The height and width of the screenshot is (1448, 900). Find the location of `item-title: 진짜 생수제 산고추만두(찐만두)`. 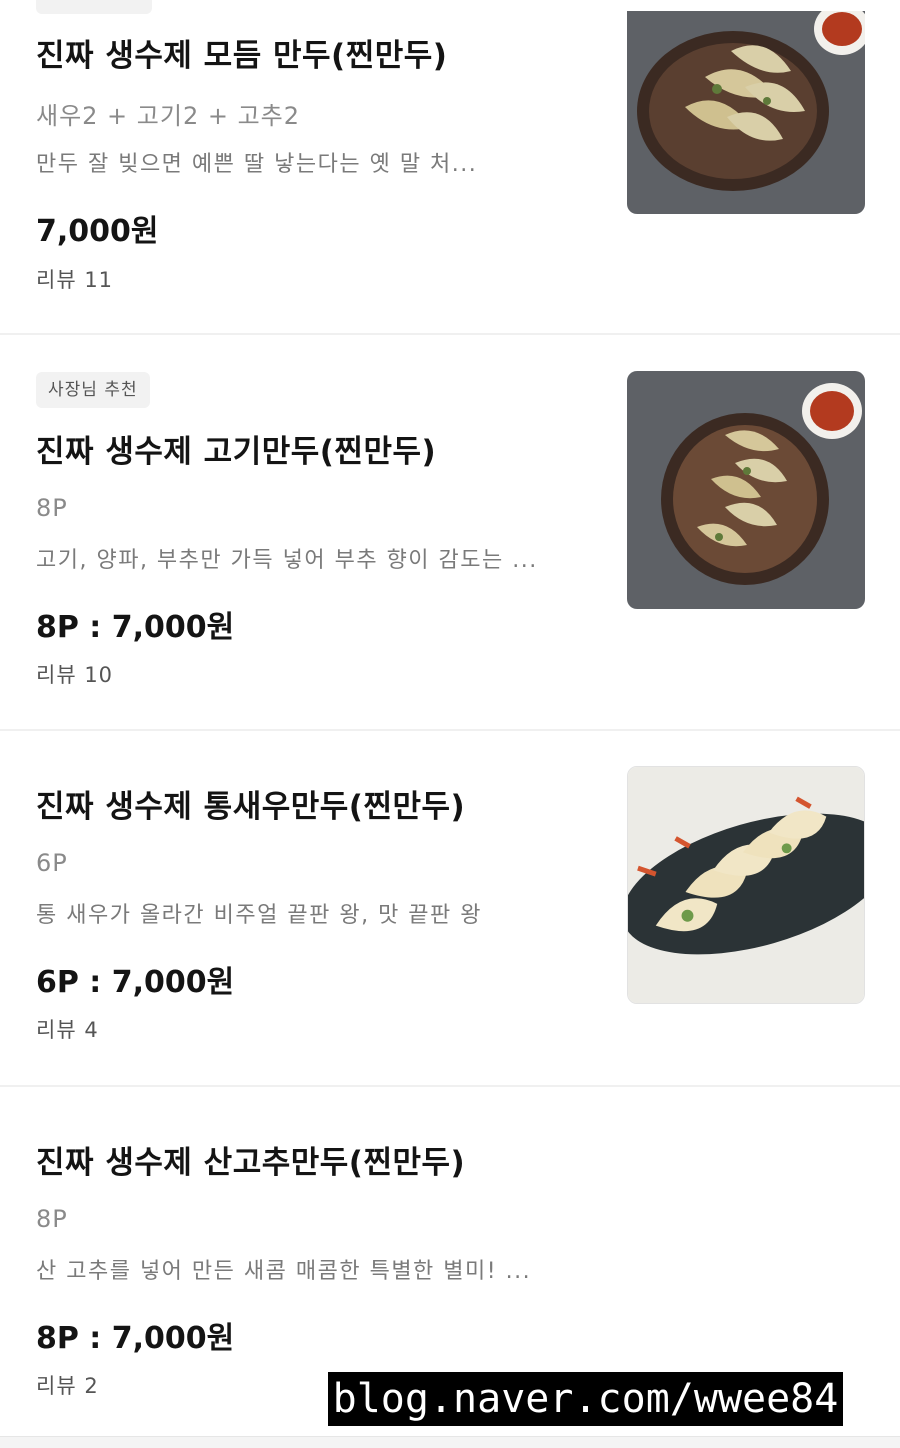

item-title: 진짜 생수제 산고추만두(찐만두) is located at coordinates (251, 1163).